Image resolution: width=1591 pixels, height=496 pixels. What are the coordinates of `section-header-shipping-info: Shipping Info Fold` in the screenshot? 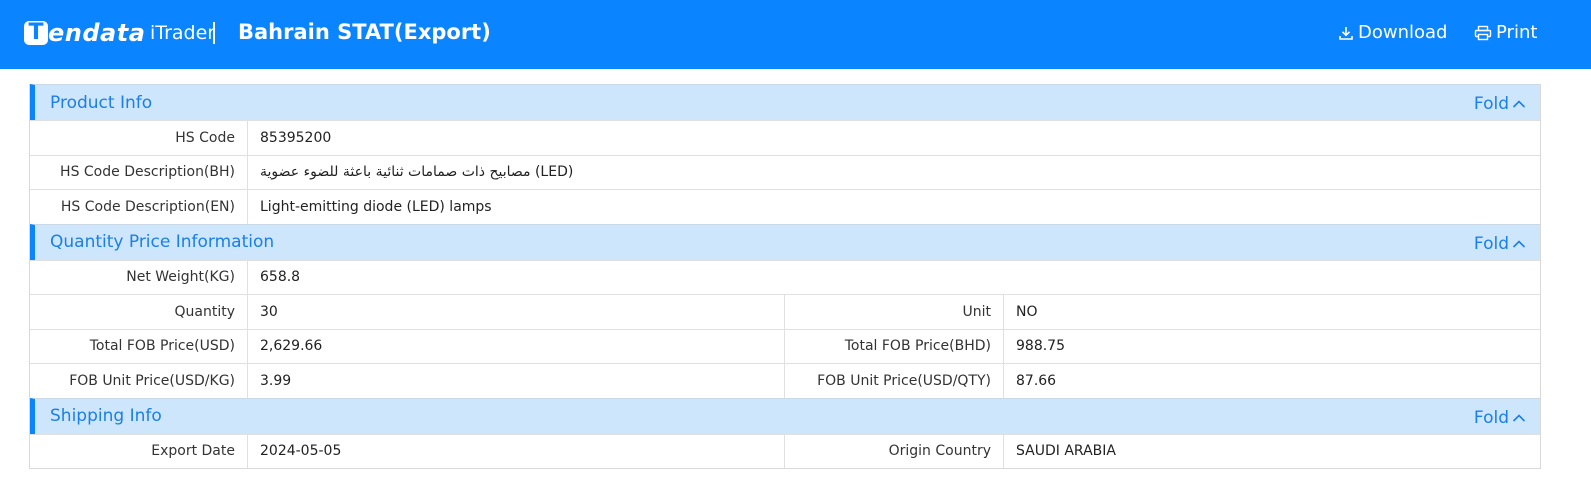 It's located at (785, 415).